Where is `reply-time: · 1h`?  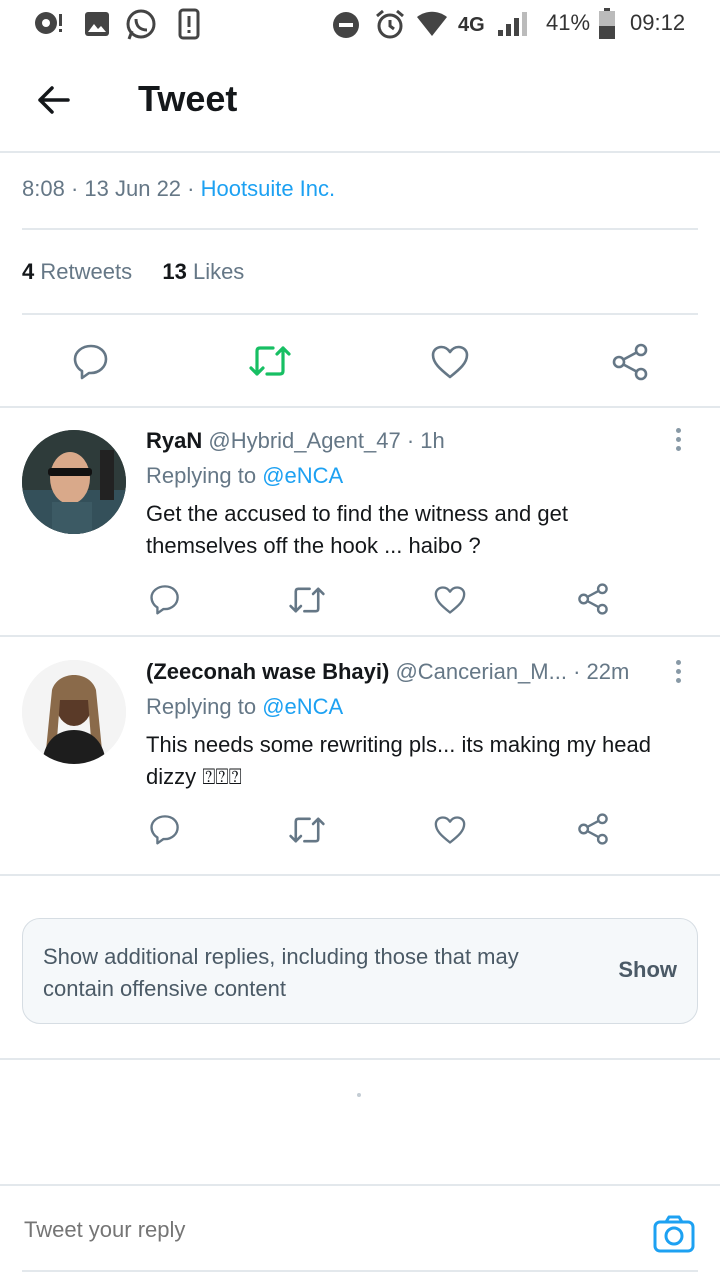
reply-time: · 1h is located at coordinates (425, 440).